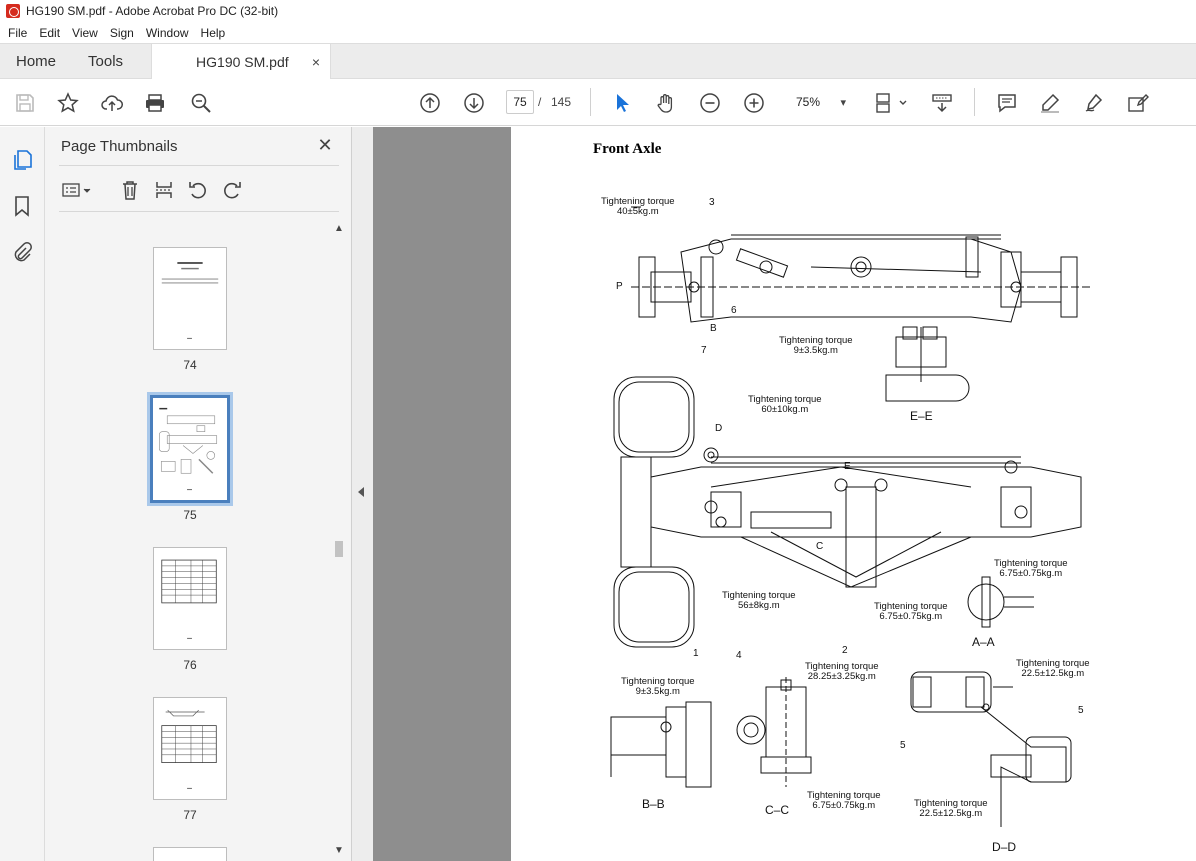 The image size is (1196, 861). I want to click on zoom-out-icon, so click(710, 103).